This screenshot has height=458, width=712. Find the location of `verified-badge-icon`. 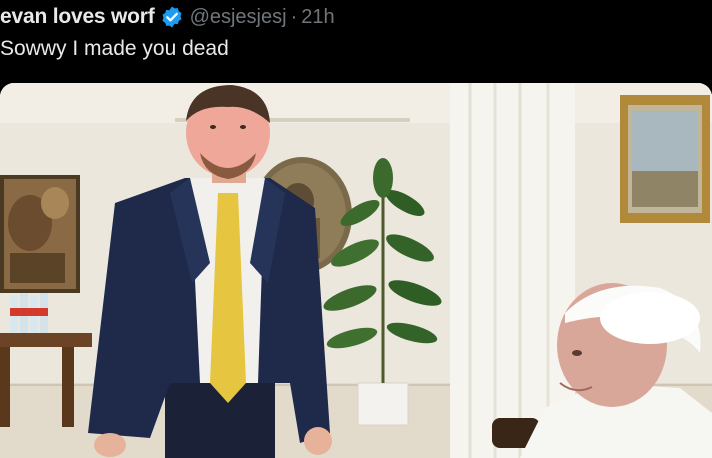

verified-badge-icon is located at coordinates (172, 17).